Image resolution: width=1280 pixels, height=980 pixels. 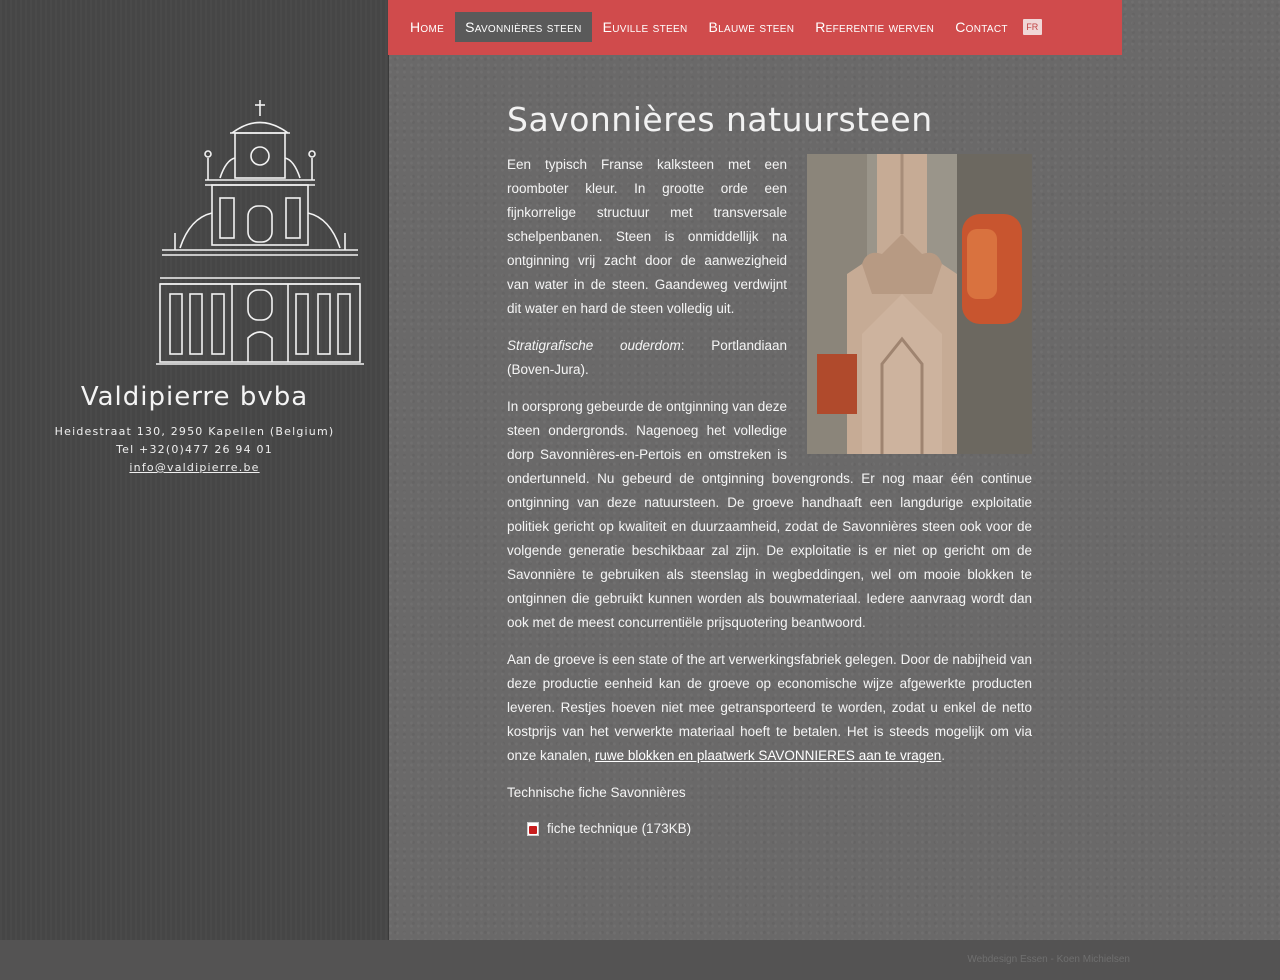 What do you see at coordinates (640, 960) in the screenshot?
I see `footer: Webdesign Essen - Koen Michielsen` at bounding box center [640, 960].